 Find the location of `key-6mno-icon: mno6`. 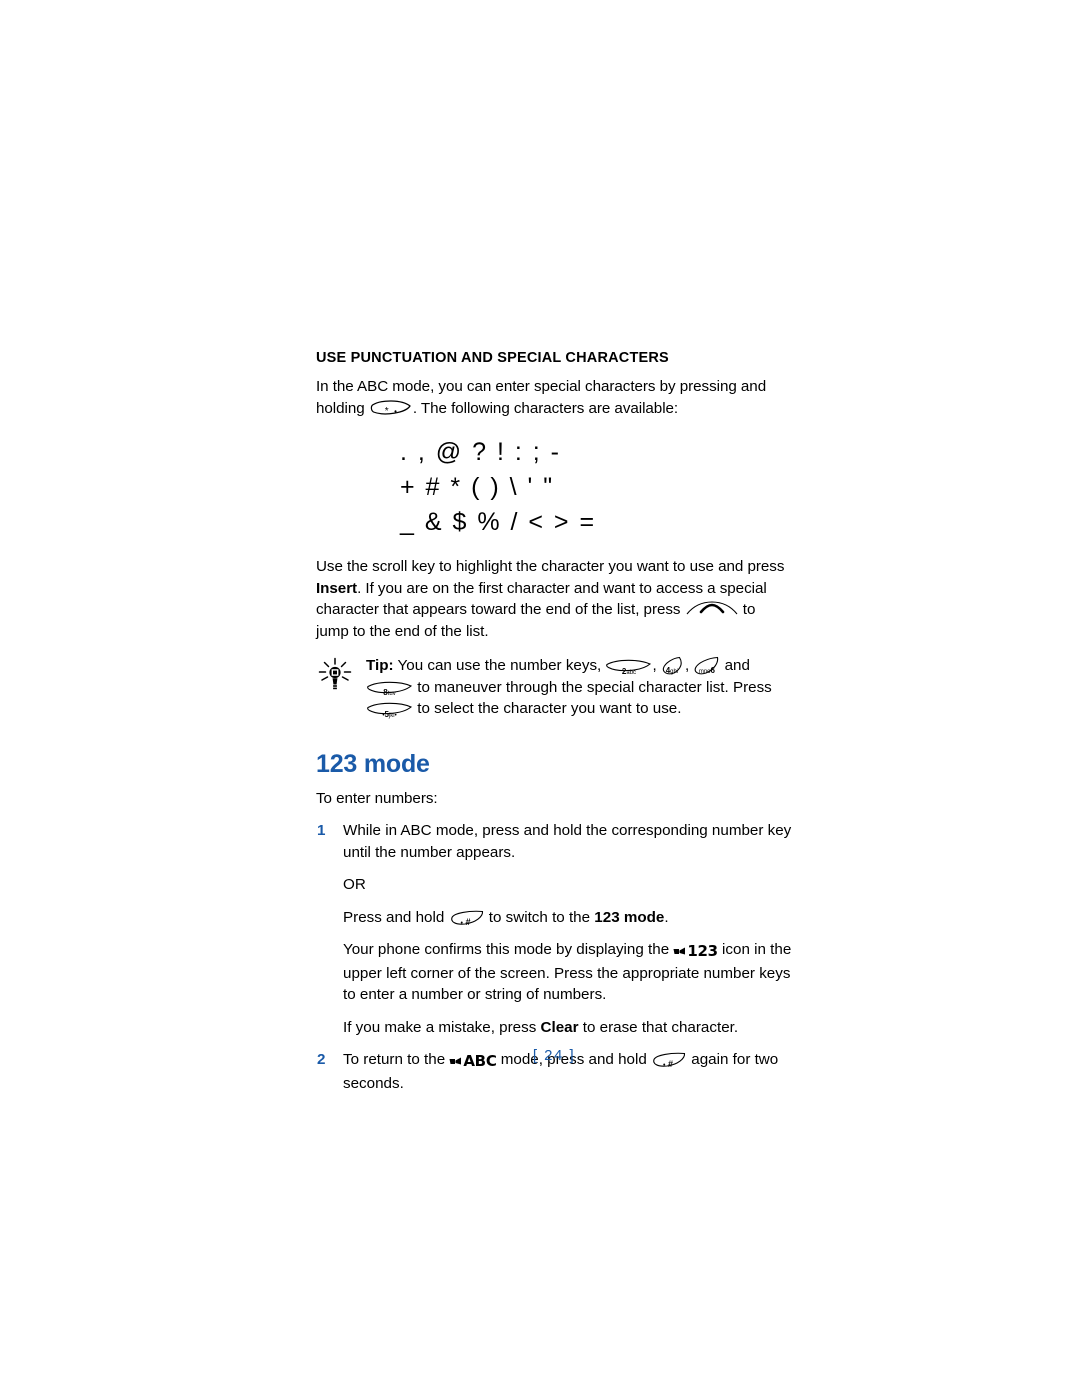

key-6mno-icon: mno6 is located at coordinates (706, 665).